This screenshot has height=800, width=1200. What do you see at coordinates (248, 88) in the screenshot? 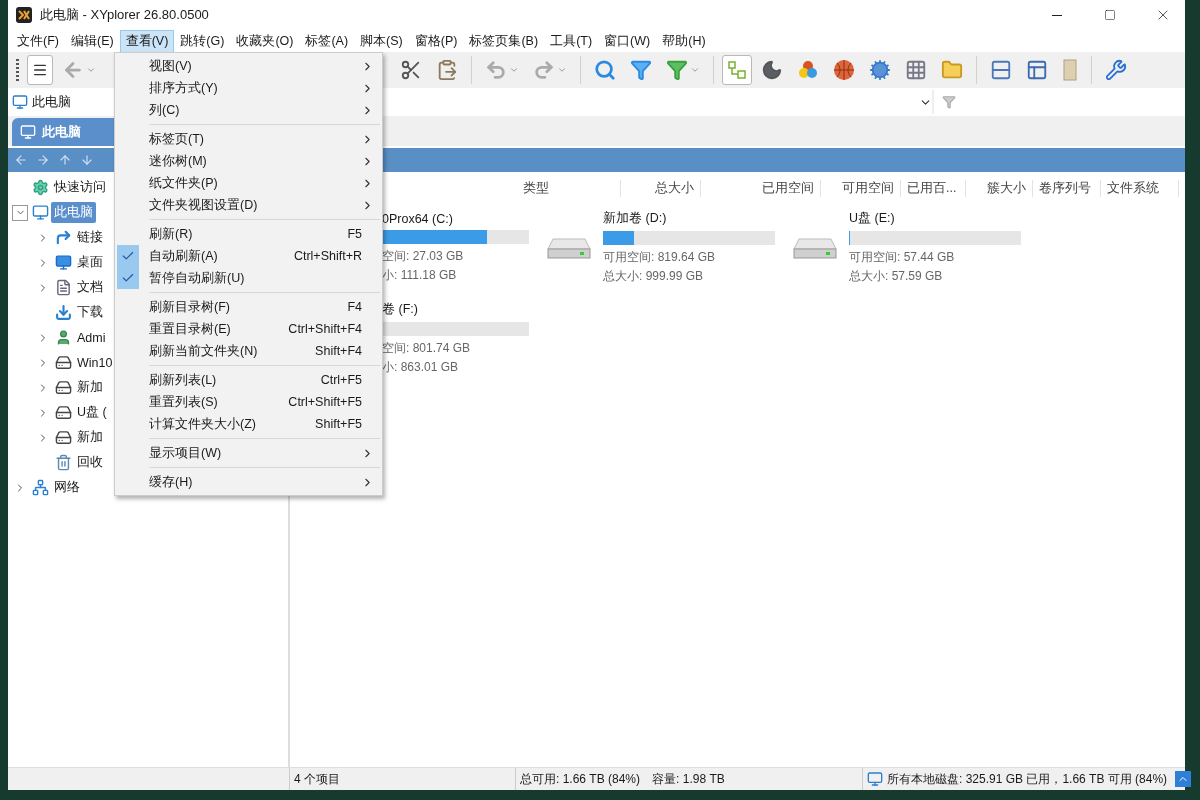
I see `menu-entry: 排序方式(Y)` at bounding box center [248, 88].